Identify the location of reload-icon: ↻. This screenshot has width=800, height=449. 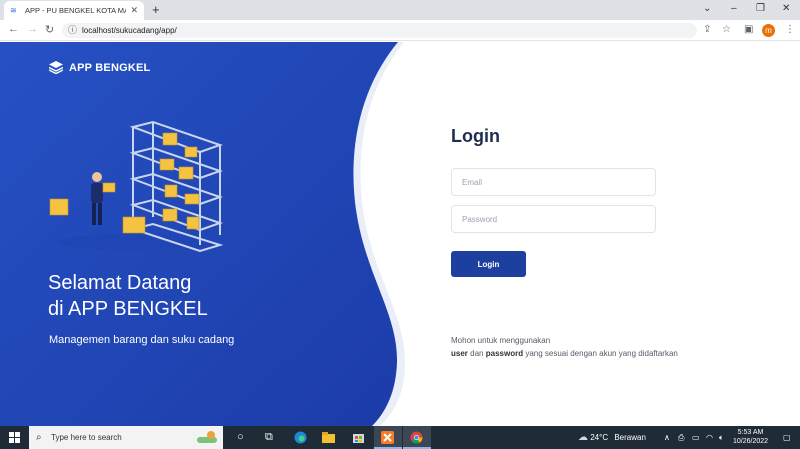
(49, 29).